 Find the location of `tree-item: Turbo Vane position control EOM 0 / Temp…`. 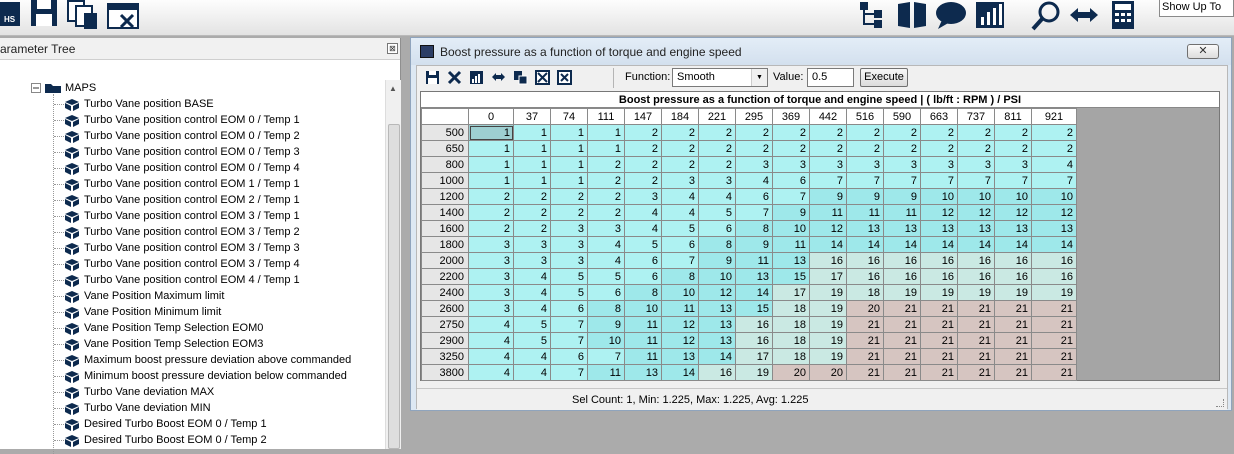

tree-item: Turbo Vane position control EOM 0 / Temp… is located at coordinates (192, 136).